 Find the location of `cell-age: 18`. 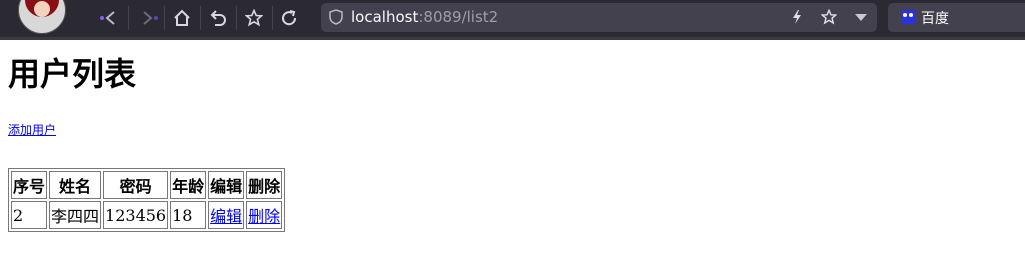

cell-age: 18 is located at coordinates (188, 215).